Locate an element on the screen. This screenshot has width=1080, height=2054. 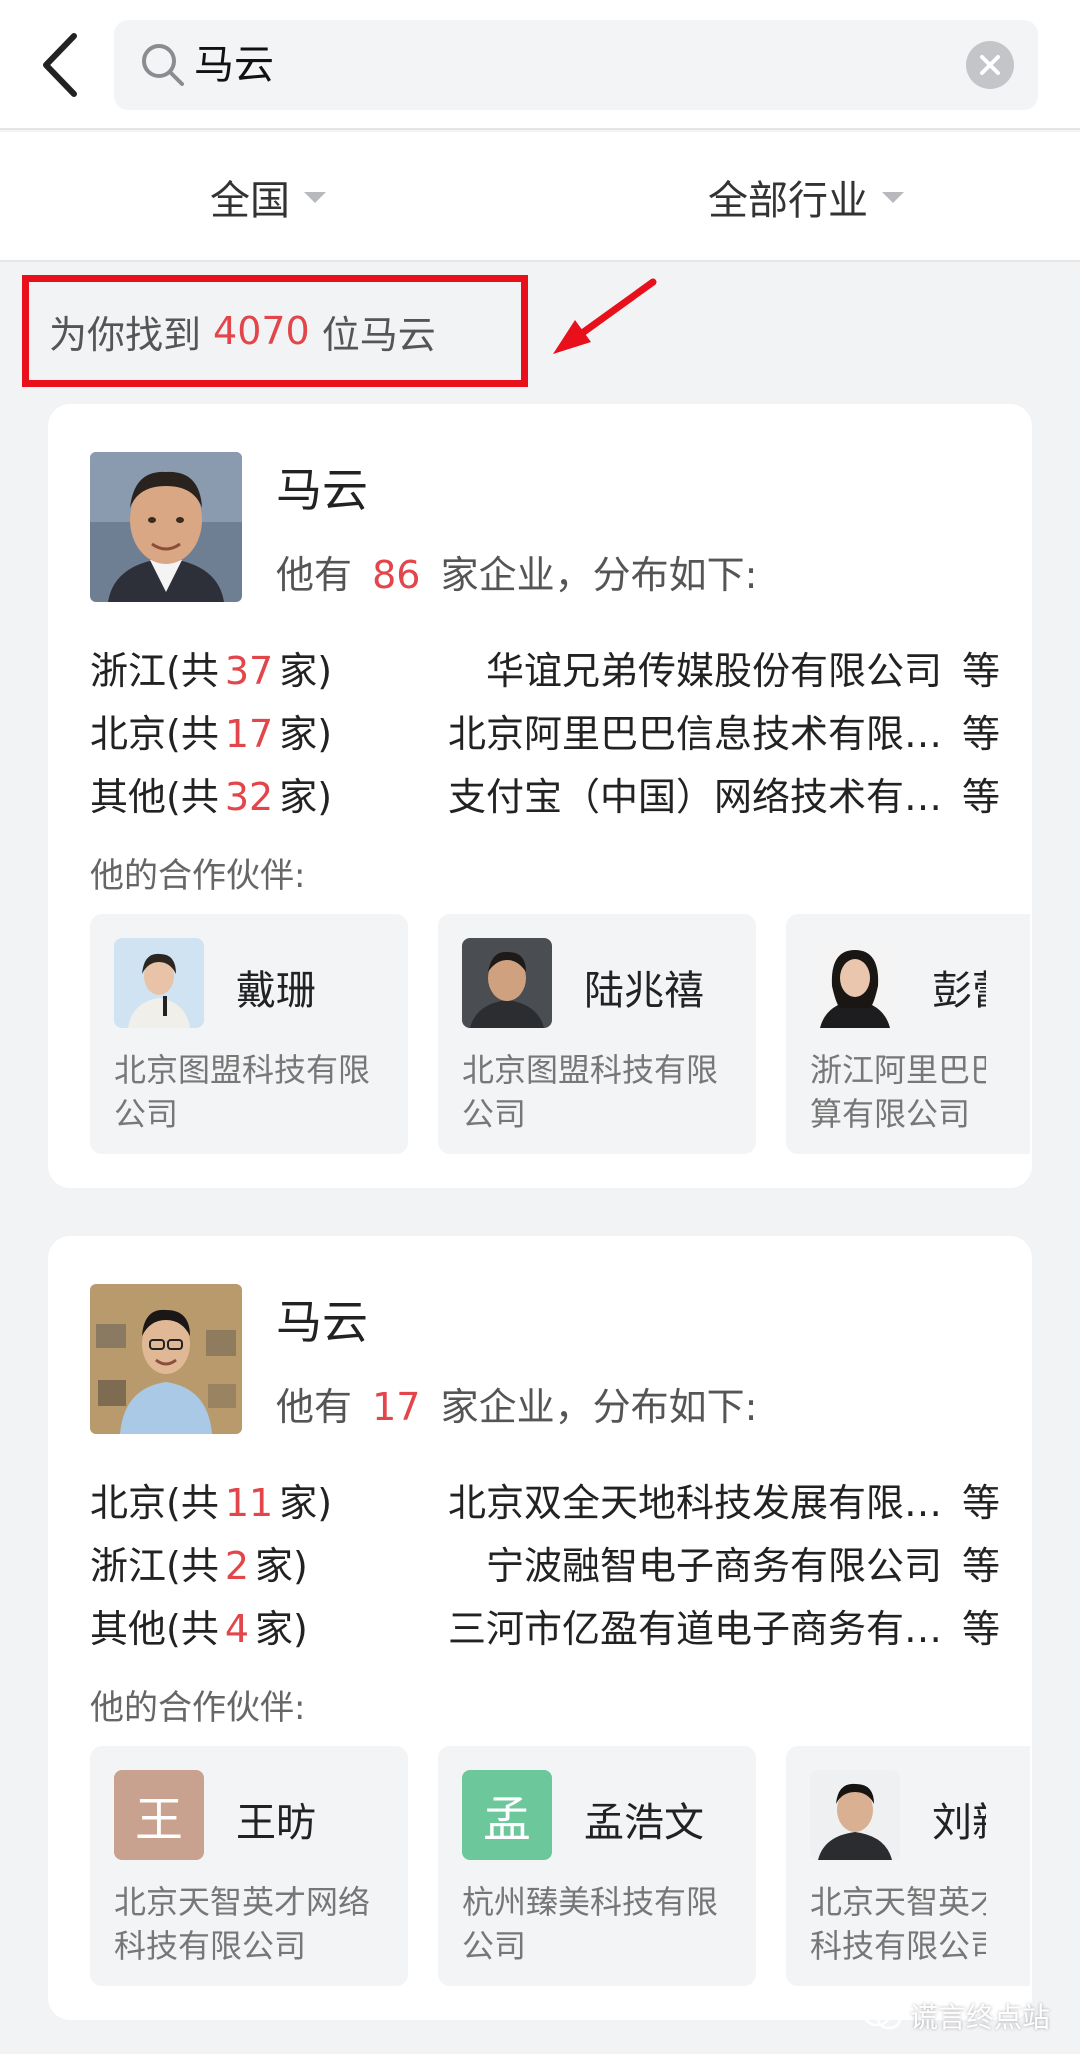
region-count: 浙江(共 37 家) is located at coordinates (211, 667).